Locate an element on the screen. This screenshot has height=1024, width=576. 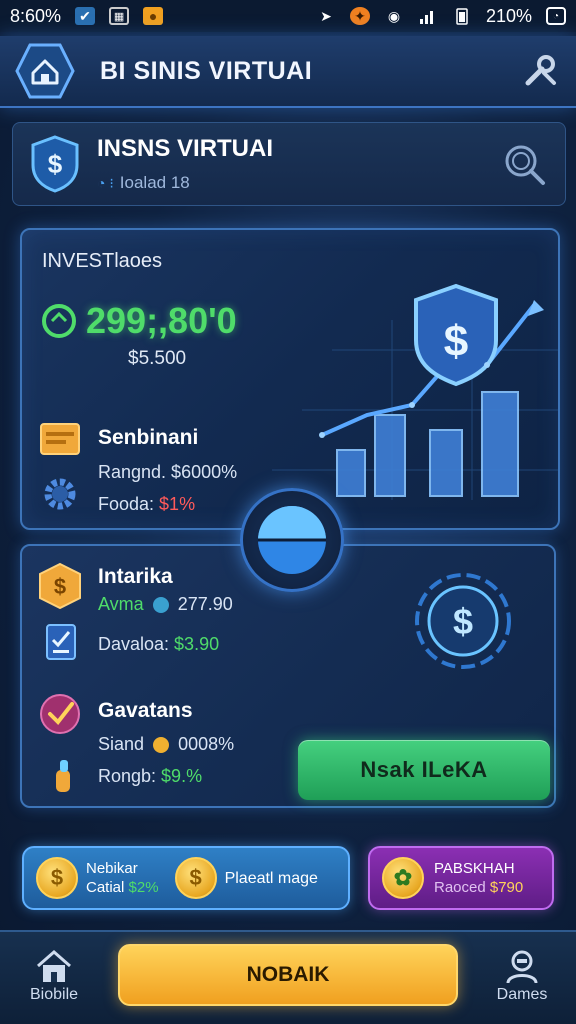
item-rate: Rangnd. $6000% is located at coordinates (168, 472).